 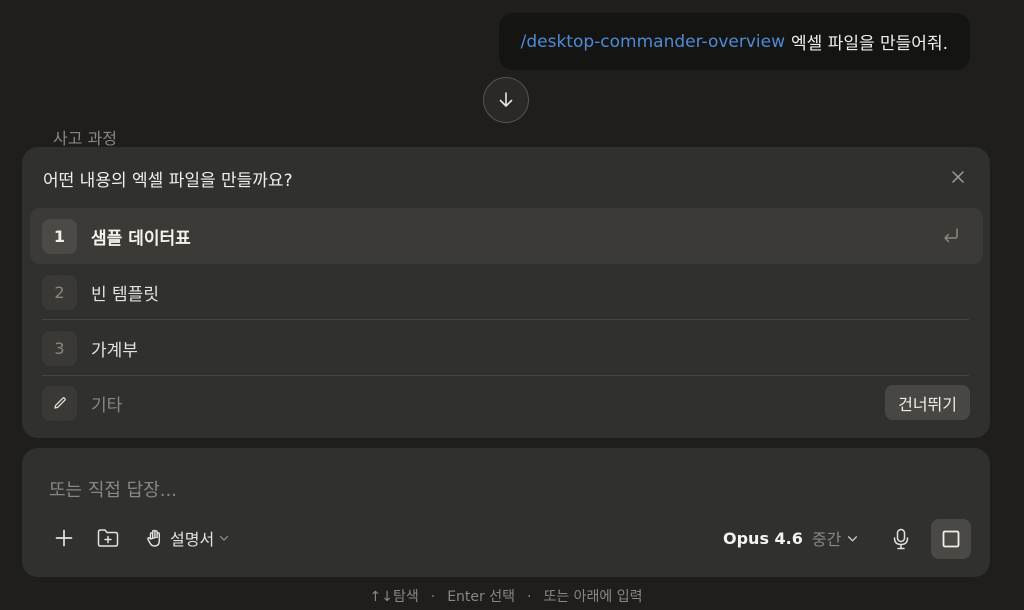 I want to click on slash-command: /desktop-commander-overview, so click(x=653, y=42).